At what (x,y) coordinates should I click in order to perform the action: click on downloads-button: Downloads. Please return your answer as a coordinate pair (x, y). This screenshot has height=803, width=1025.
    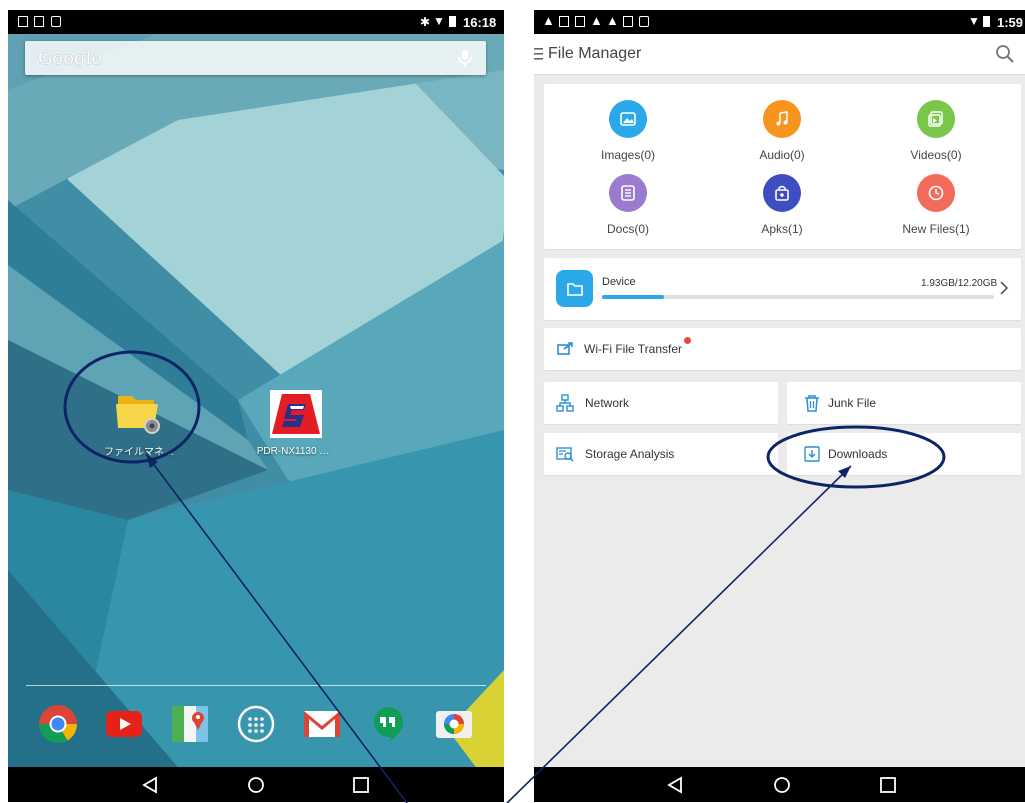
    Looking at the image, I should click on (904, 454).